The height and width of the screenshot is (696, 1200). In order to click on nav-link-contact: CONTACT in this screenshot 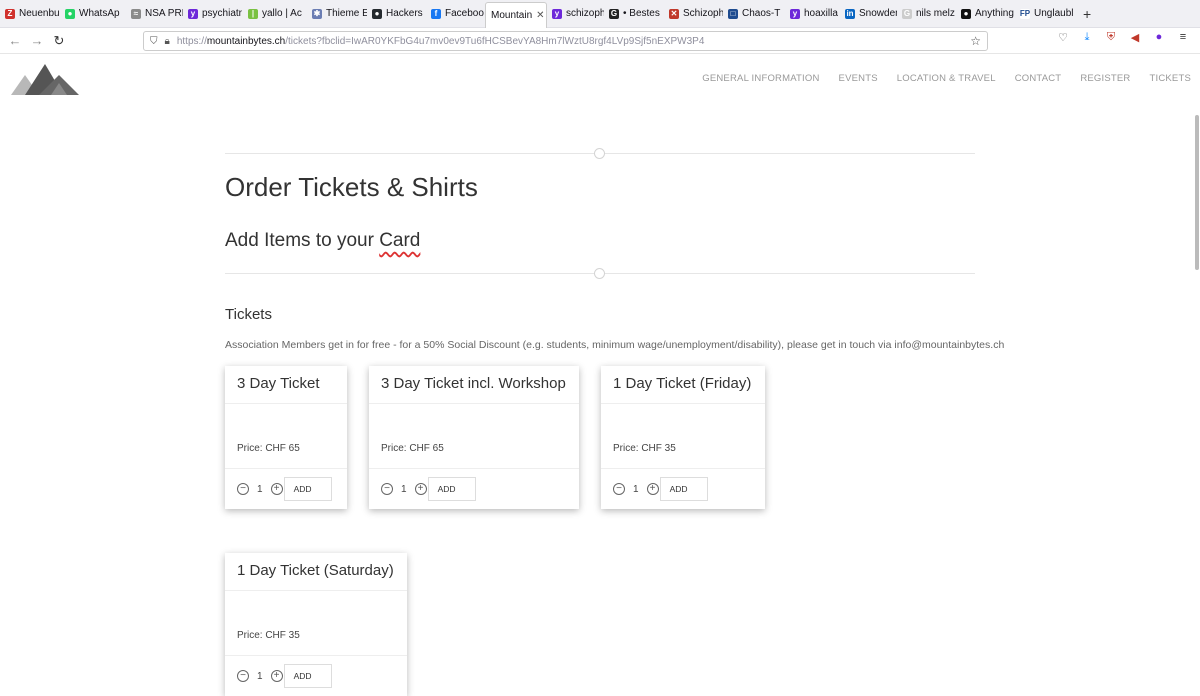, I will do `click(1038, 78)`.